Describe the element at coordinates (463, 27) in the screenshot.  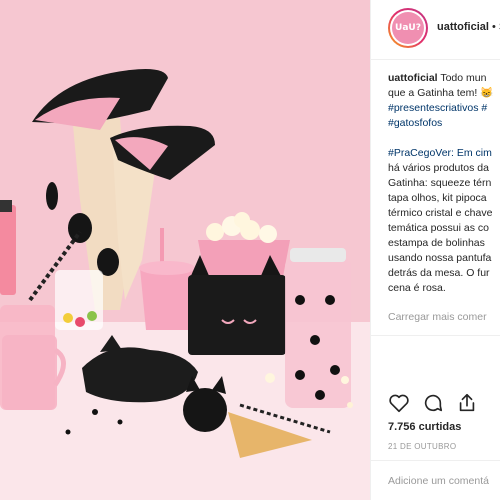
I see `header-username: uattoficial` at that location.